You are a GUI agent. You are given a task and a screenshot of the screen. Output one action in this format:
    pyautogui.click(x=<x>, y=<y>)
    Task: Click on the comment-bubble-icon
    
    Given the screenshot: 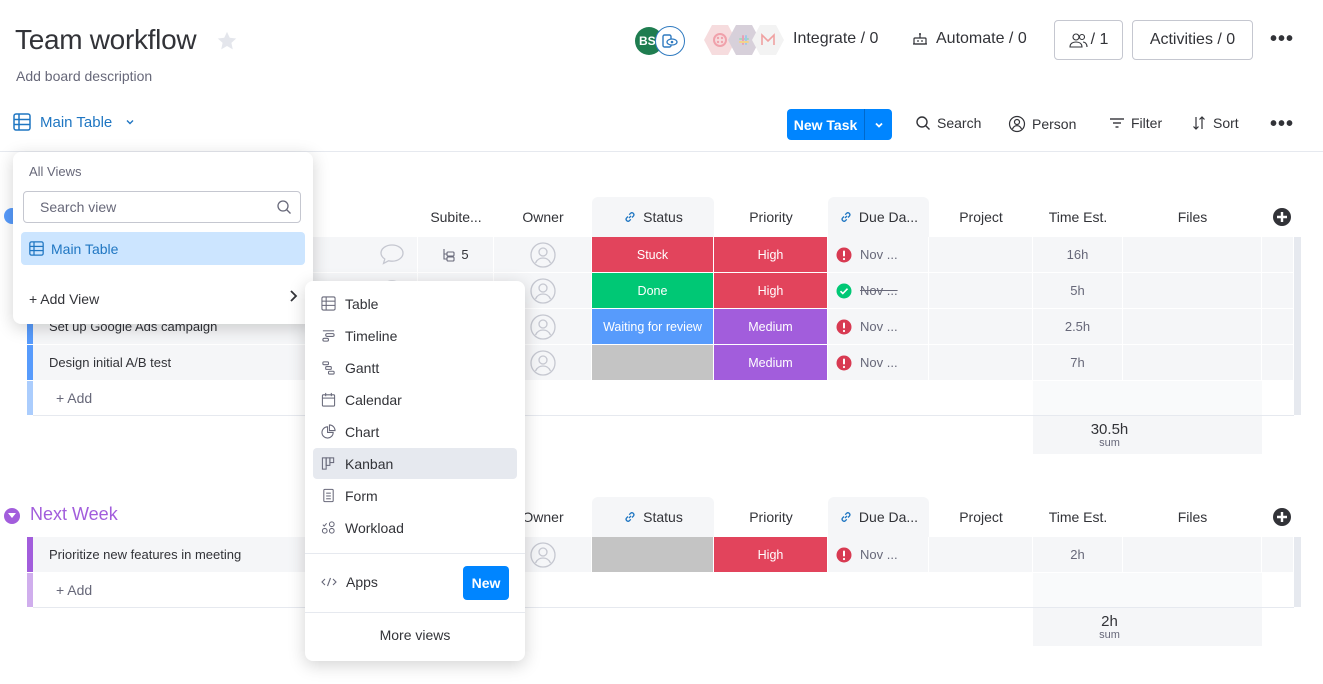 What is the action you would take?
    pyautogui.click(x=392, y=254)
    